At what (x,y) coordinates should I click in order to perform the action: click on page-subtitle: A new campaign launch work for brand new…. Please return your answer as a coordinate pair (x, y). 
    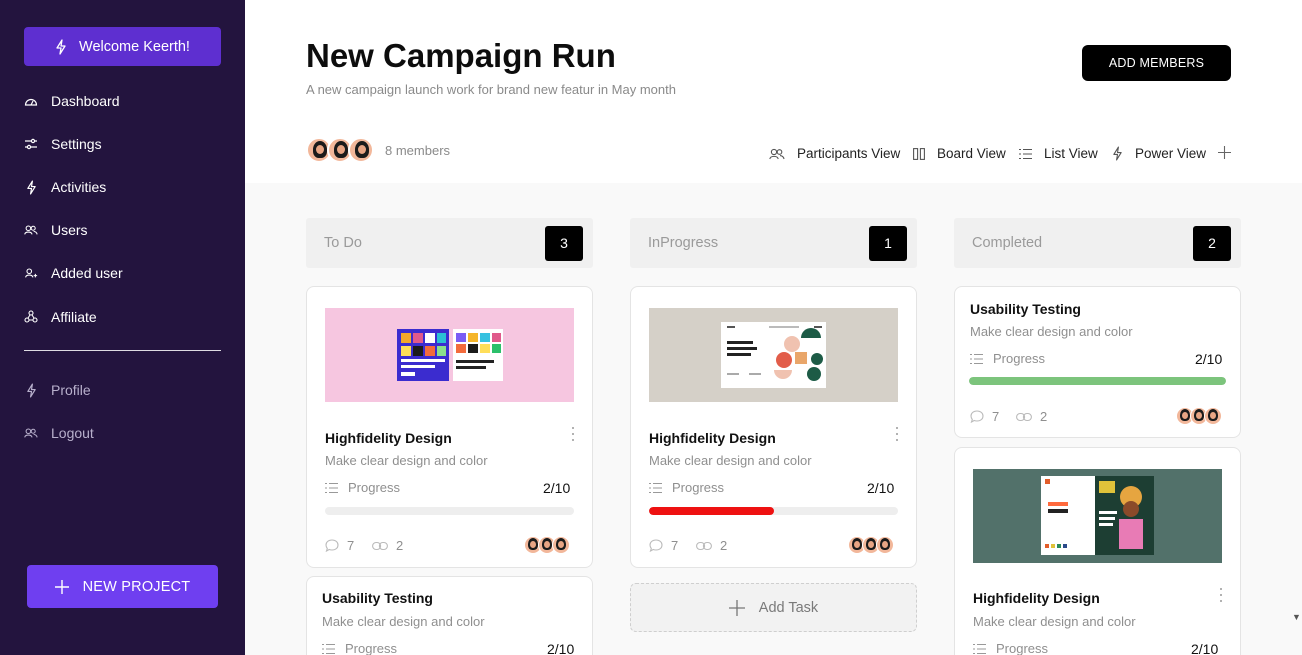
    Looking at the image, I should click on (491, 89).